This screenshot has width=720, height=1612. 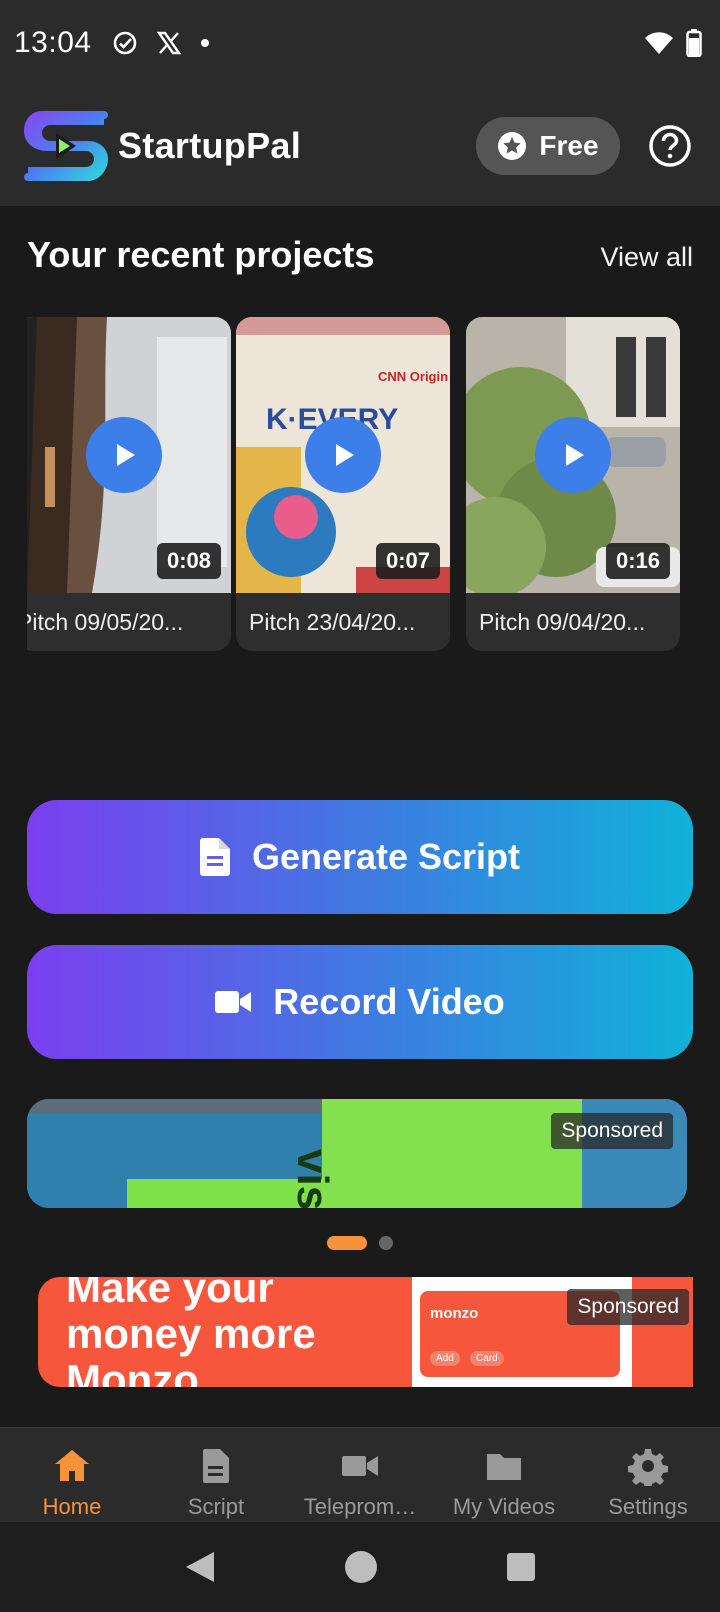 What do you see at coordinates (204, 43) in the screenshot?
I see `dot-icon` at bounding box center [204, 43].